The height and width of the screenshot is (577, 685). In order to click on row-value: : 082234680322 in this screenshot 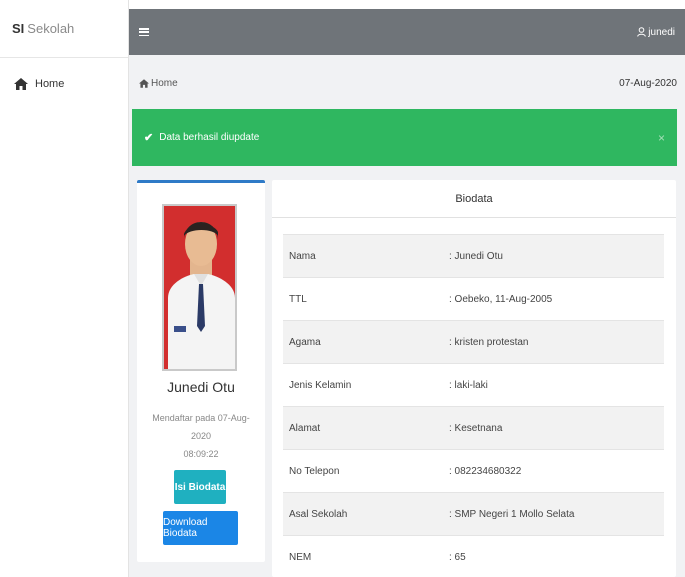, I will do `click(553, 471)`.